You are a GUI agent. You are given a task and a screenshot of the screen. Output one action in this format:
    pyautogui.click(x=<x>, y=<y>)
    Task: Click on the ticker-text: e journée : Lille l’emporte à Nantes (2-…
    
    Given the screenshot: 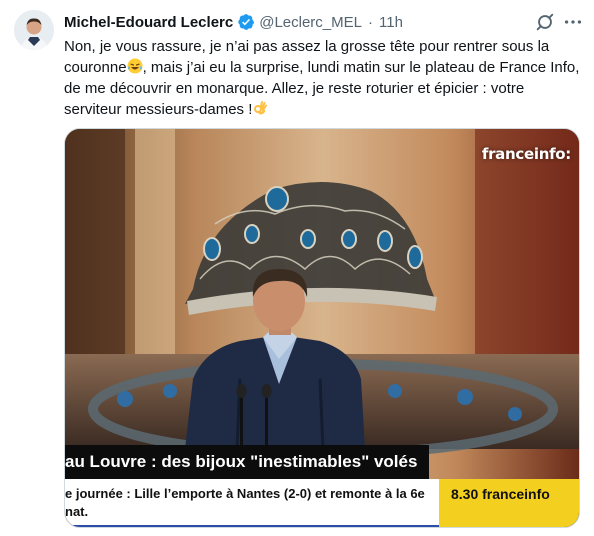 What is the action you would take?
    pyautogui.click(x=245, y=502)
    